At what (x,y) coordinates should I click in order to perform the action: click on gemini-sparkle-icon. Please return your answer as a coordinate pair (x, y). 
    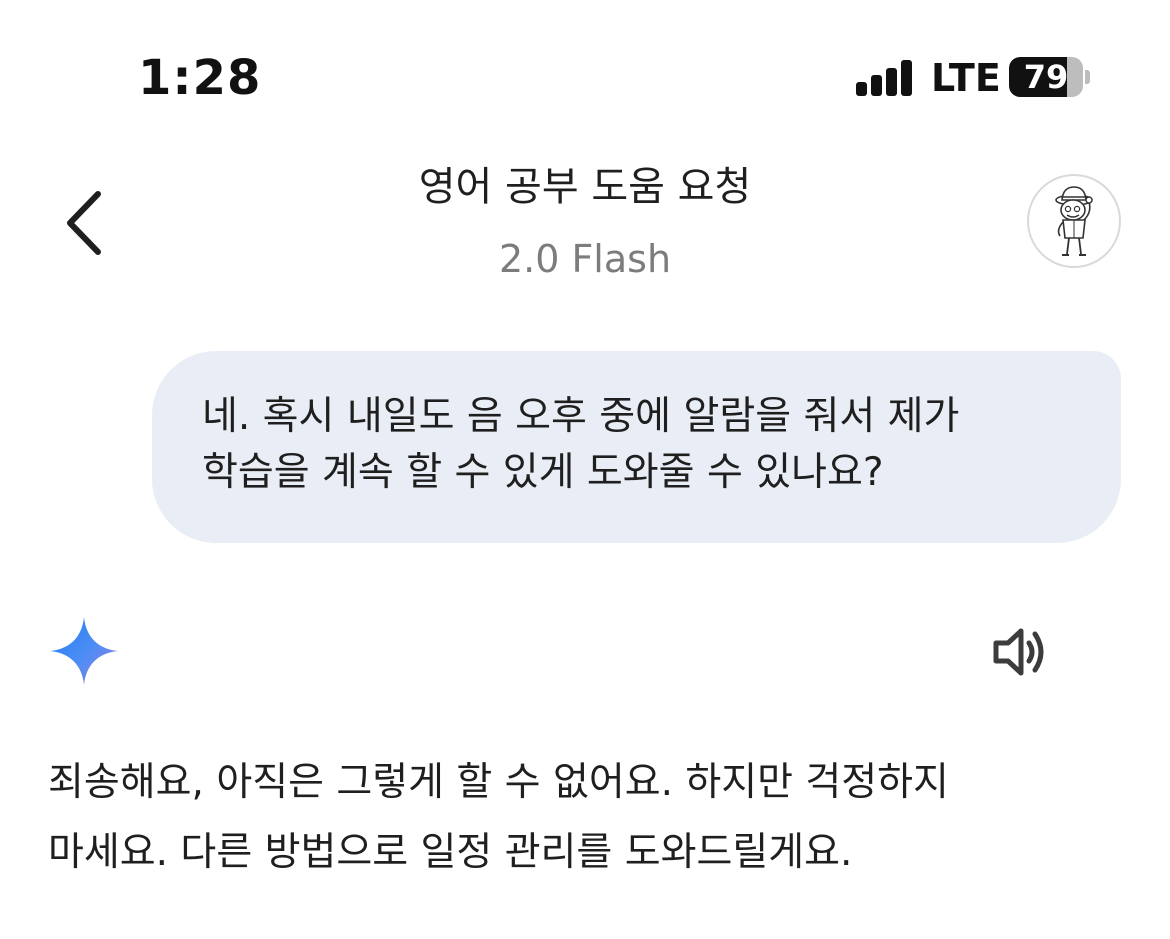
    Looking at the image, I should click on (84, 651).